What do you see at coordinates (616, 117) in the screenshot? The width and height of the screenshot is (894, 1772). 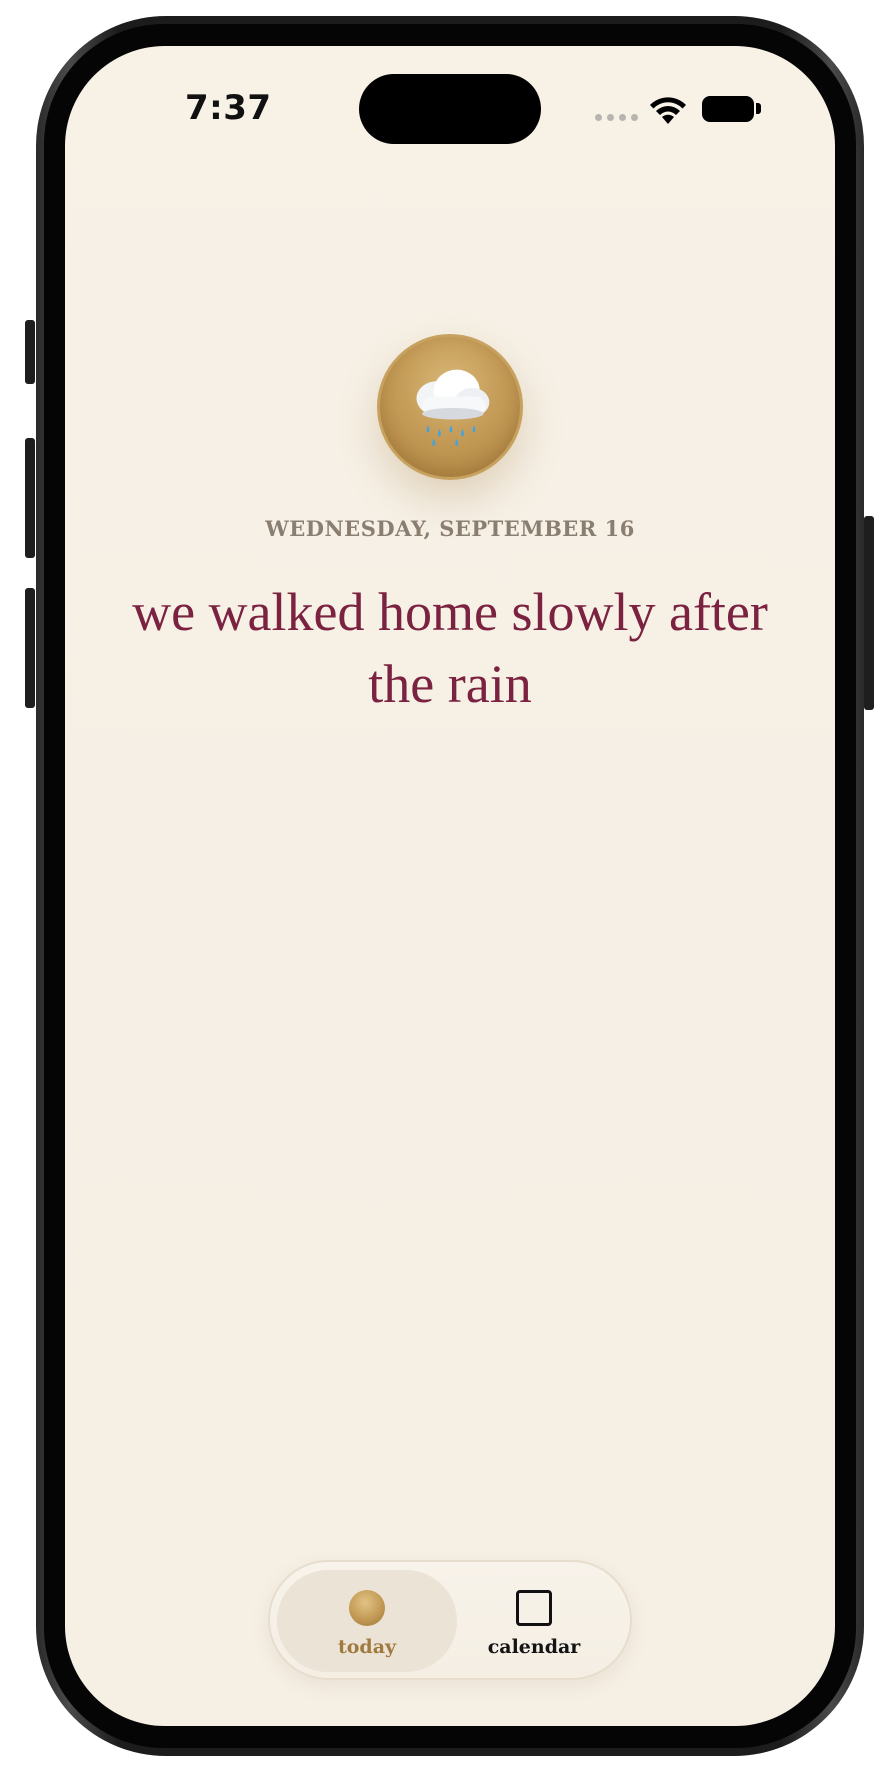 I see `cellular-signal-icon` at bounding box center [616, 117].